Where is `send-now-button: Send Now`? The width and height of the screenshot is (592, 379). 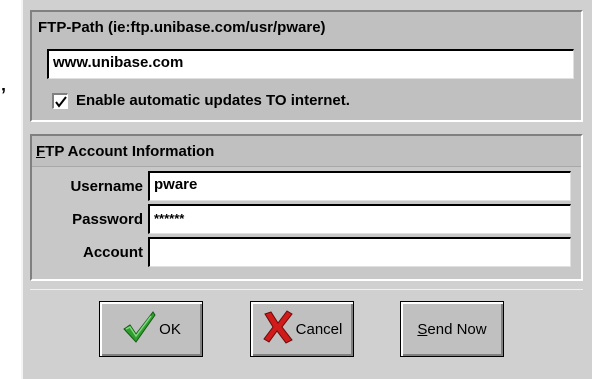
send-now-button: Send Now is located at coordinates (452, 329).